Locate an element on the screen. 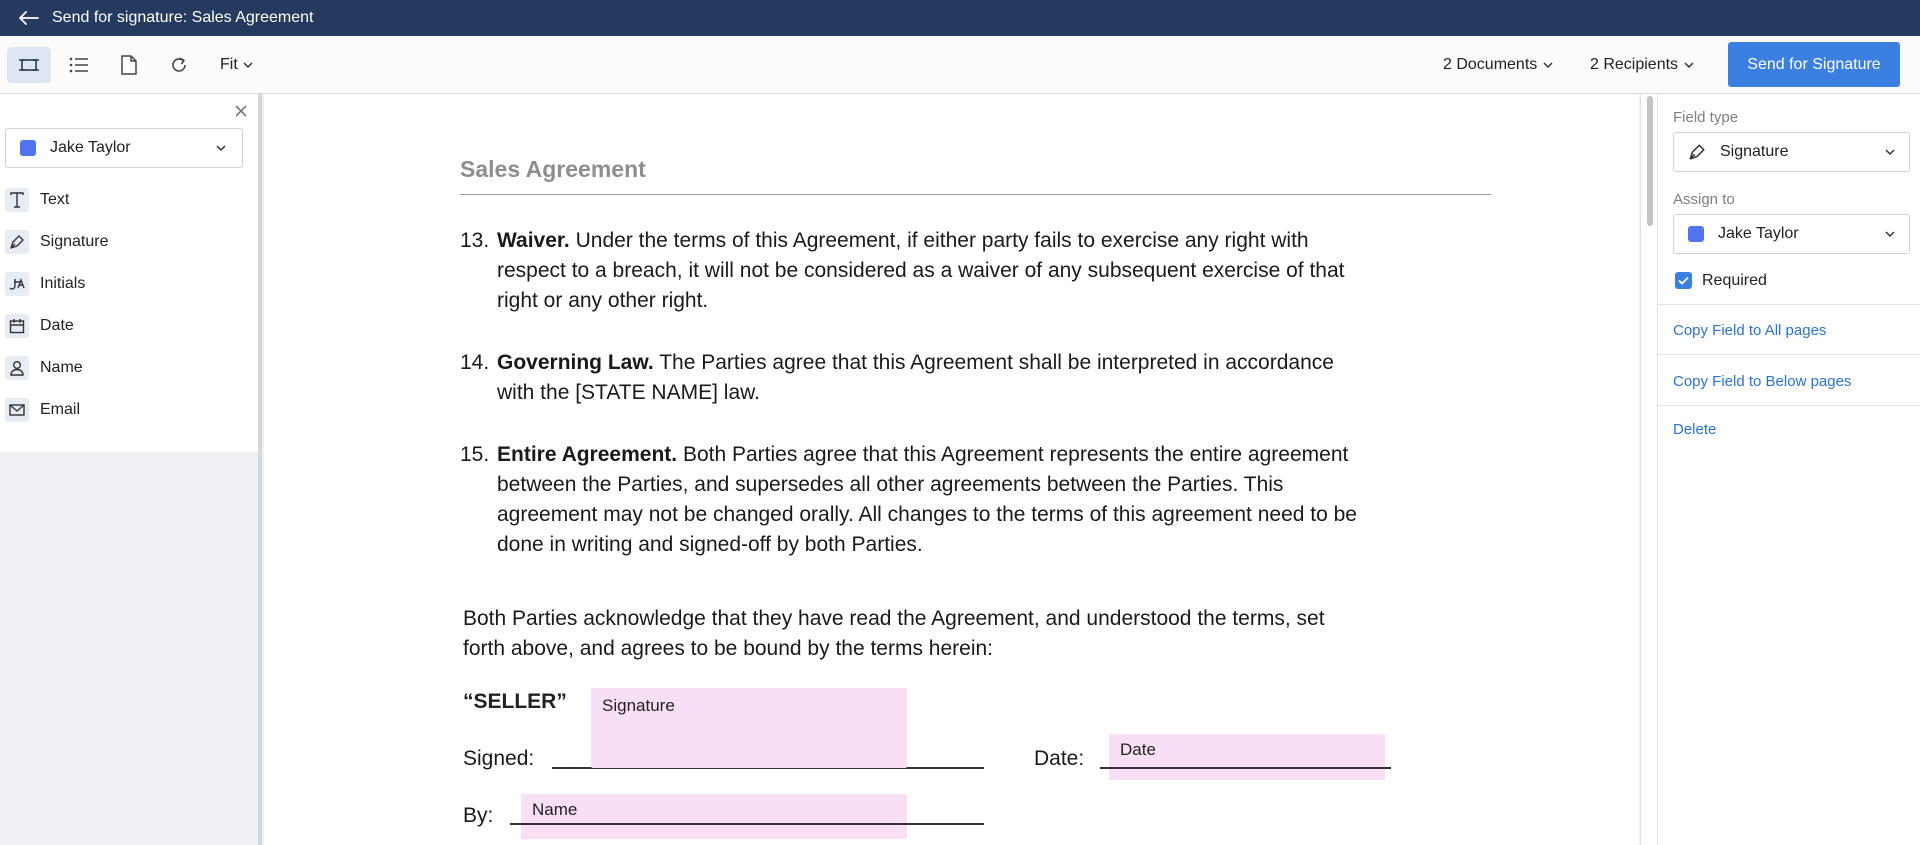  documents-label: 2 Documents is located at coordinates (1490, 64).